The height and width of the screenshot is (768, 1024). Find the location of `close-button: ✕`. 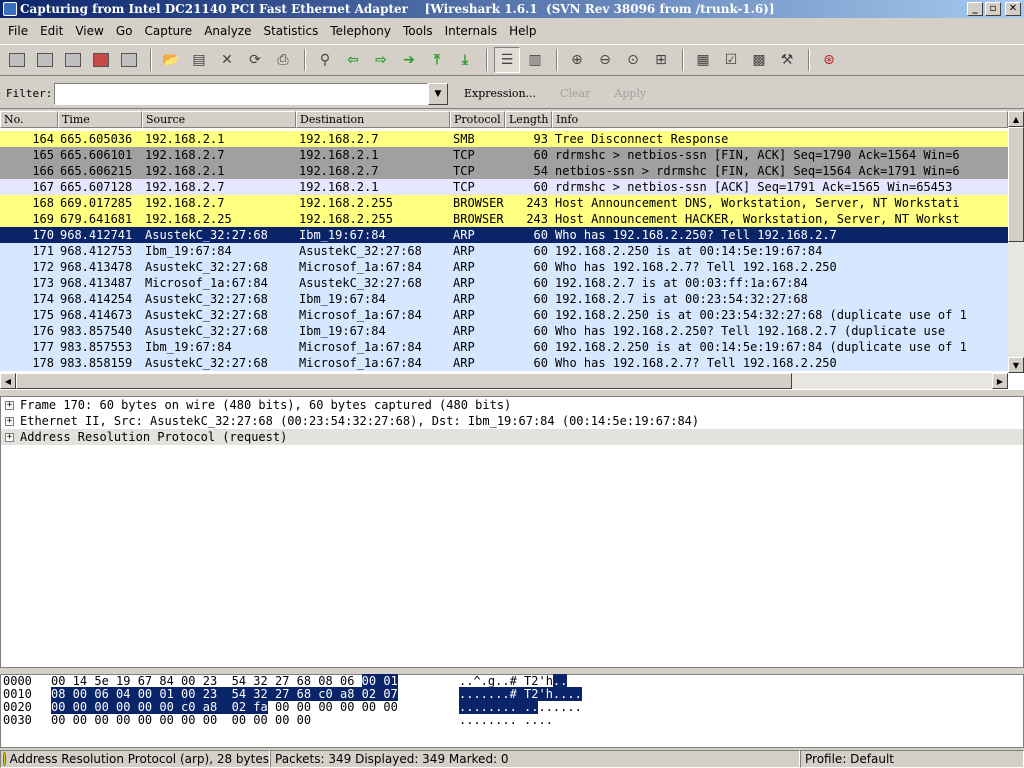

close-button: ✕ is located at coordinates (1013, 9).